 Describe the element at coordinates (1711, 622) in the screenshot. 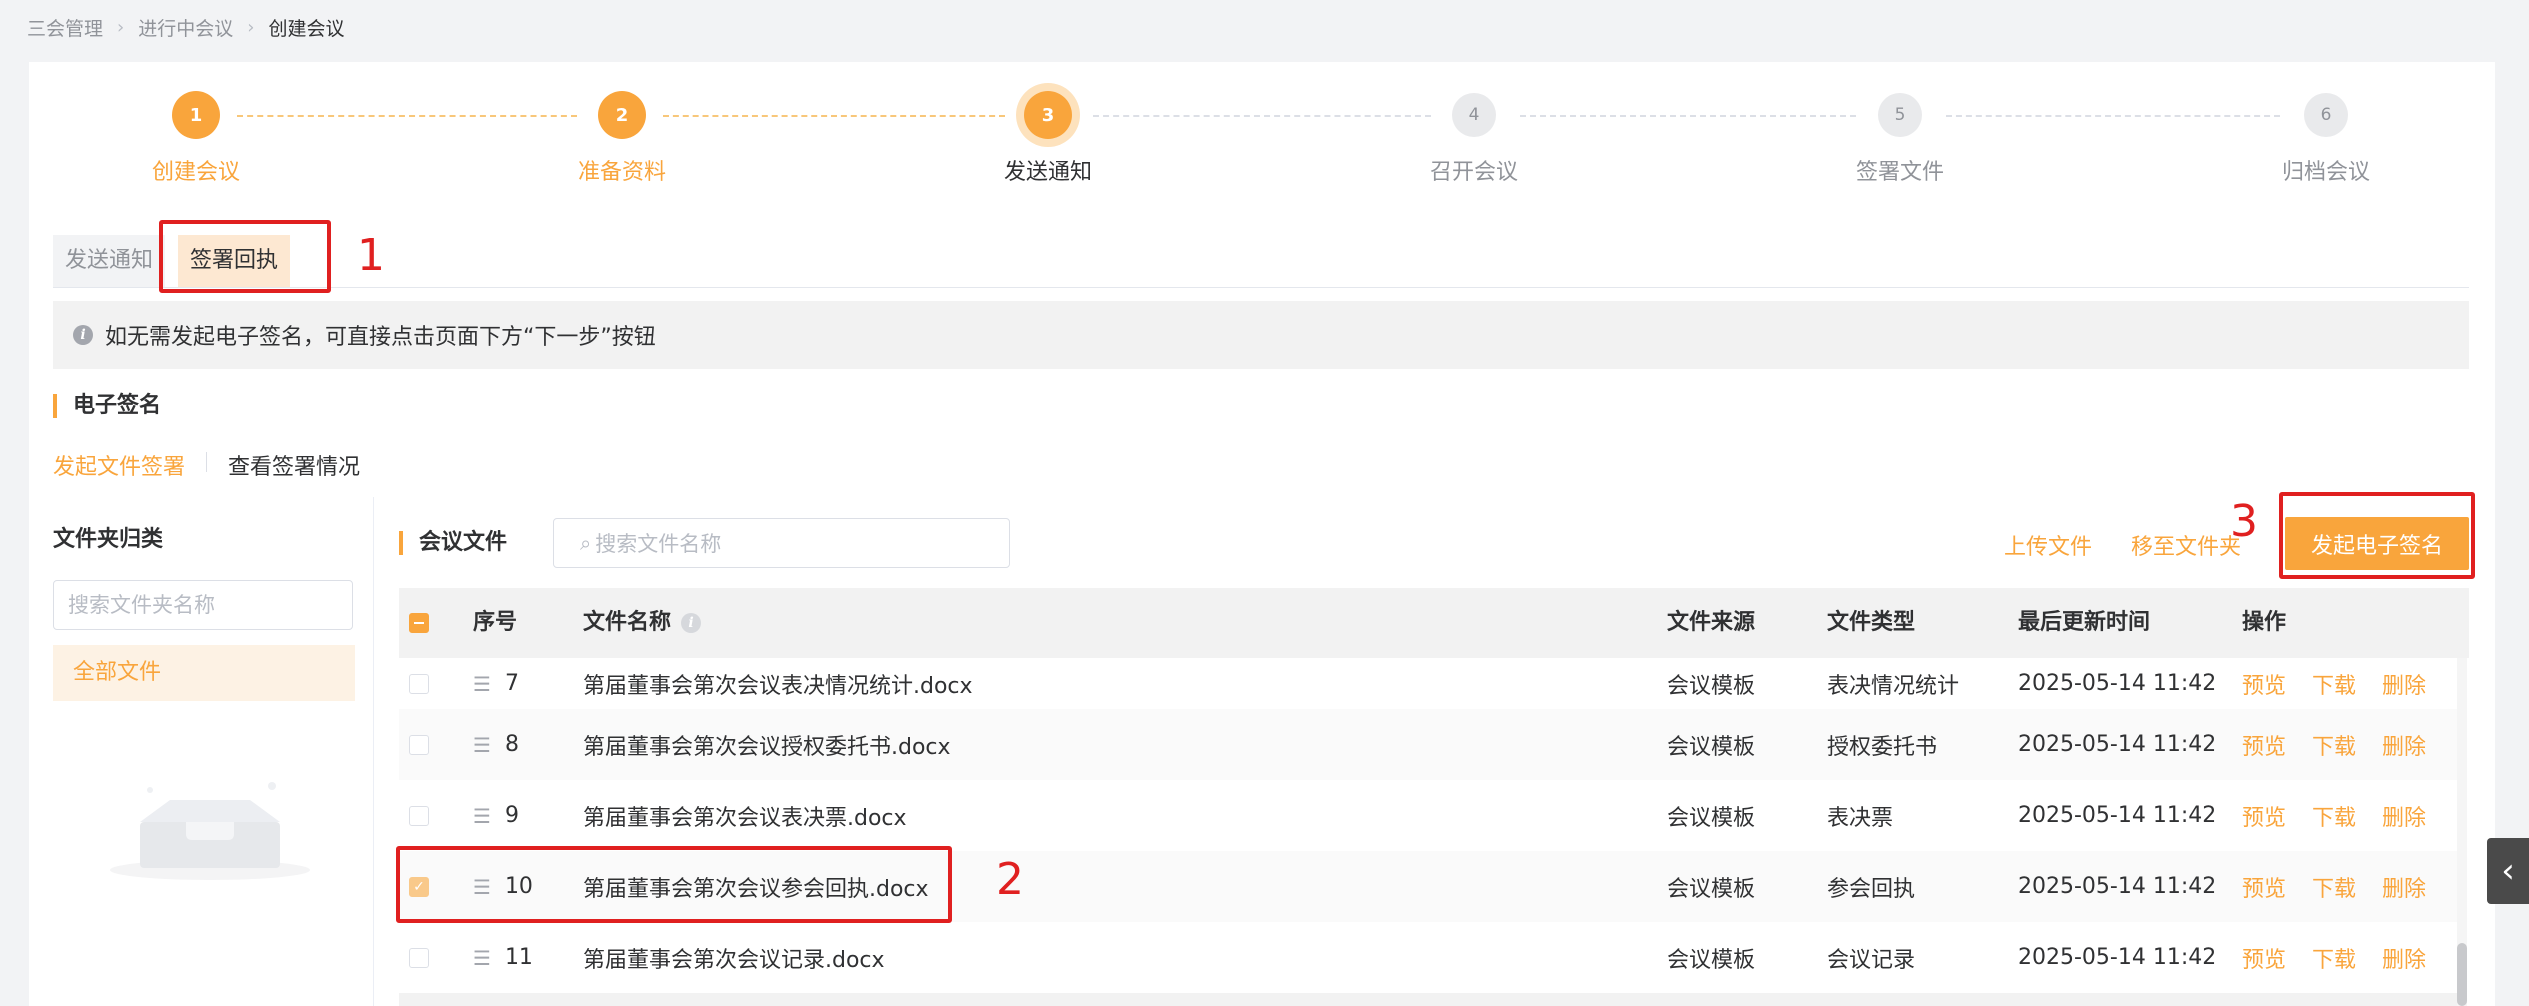

I see `header-source: 文件来源` at that location.